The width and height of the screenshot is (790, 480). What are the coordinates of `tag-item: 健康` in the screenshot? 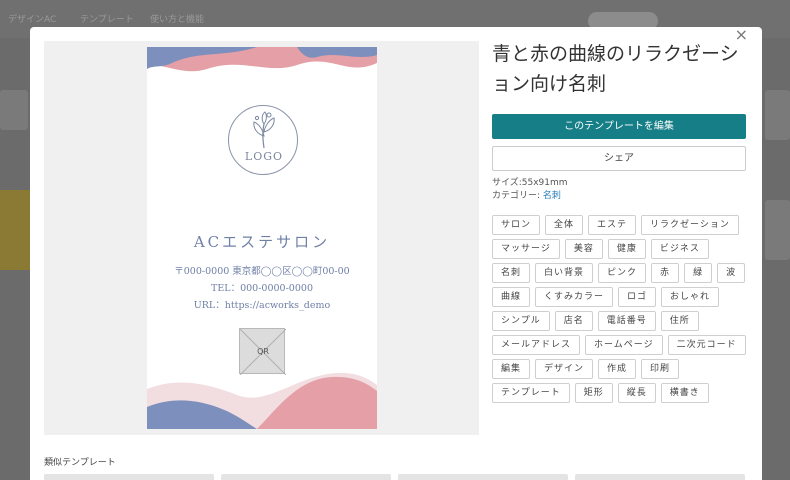 It's located at (626, 249).